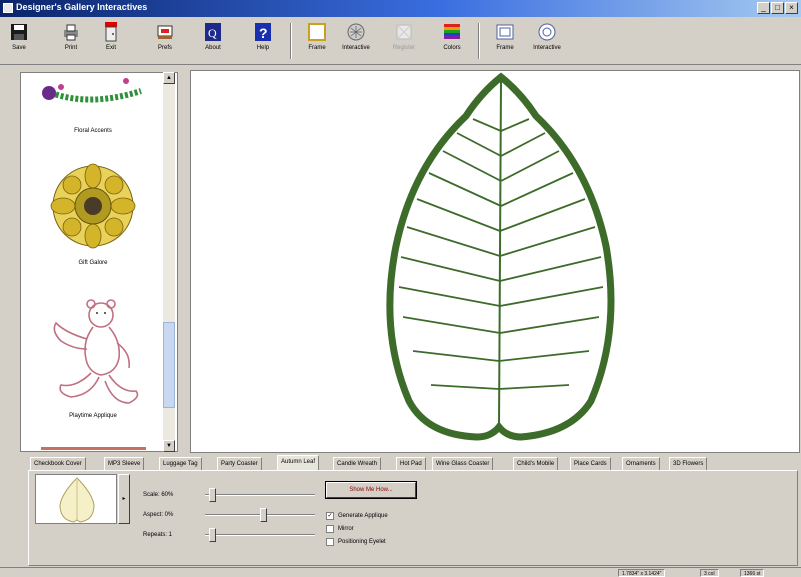  Describe the element at coordinates (19, 48) in the screenshot. I see `save-label: Save` at that location.